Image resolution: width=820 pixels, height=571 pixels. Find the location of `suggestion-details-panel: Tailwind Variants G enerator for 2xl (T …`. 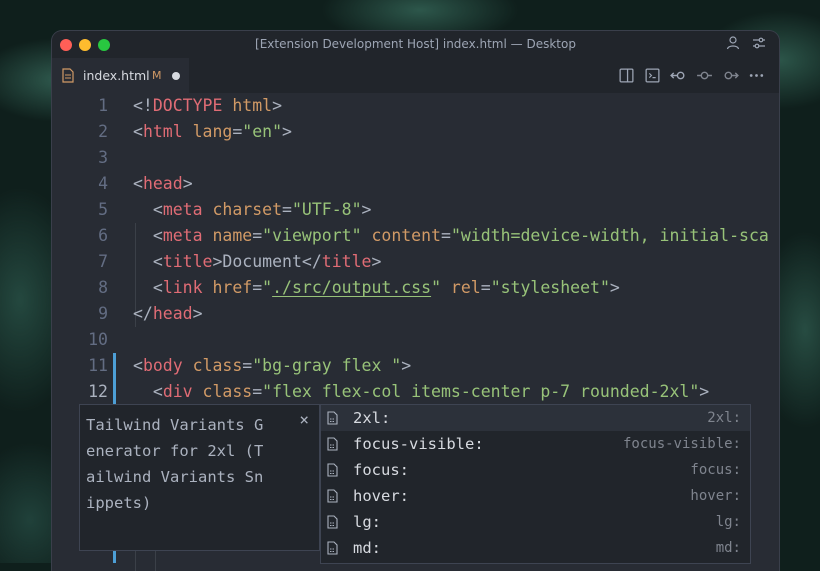

suggestion-details-panel: Tailwind Variants G enerator for 2xl (T … is located at coordinates (199, 477).